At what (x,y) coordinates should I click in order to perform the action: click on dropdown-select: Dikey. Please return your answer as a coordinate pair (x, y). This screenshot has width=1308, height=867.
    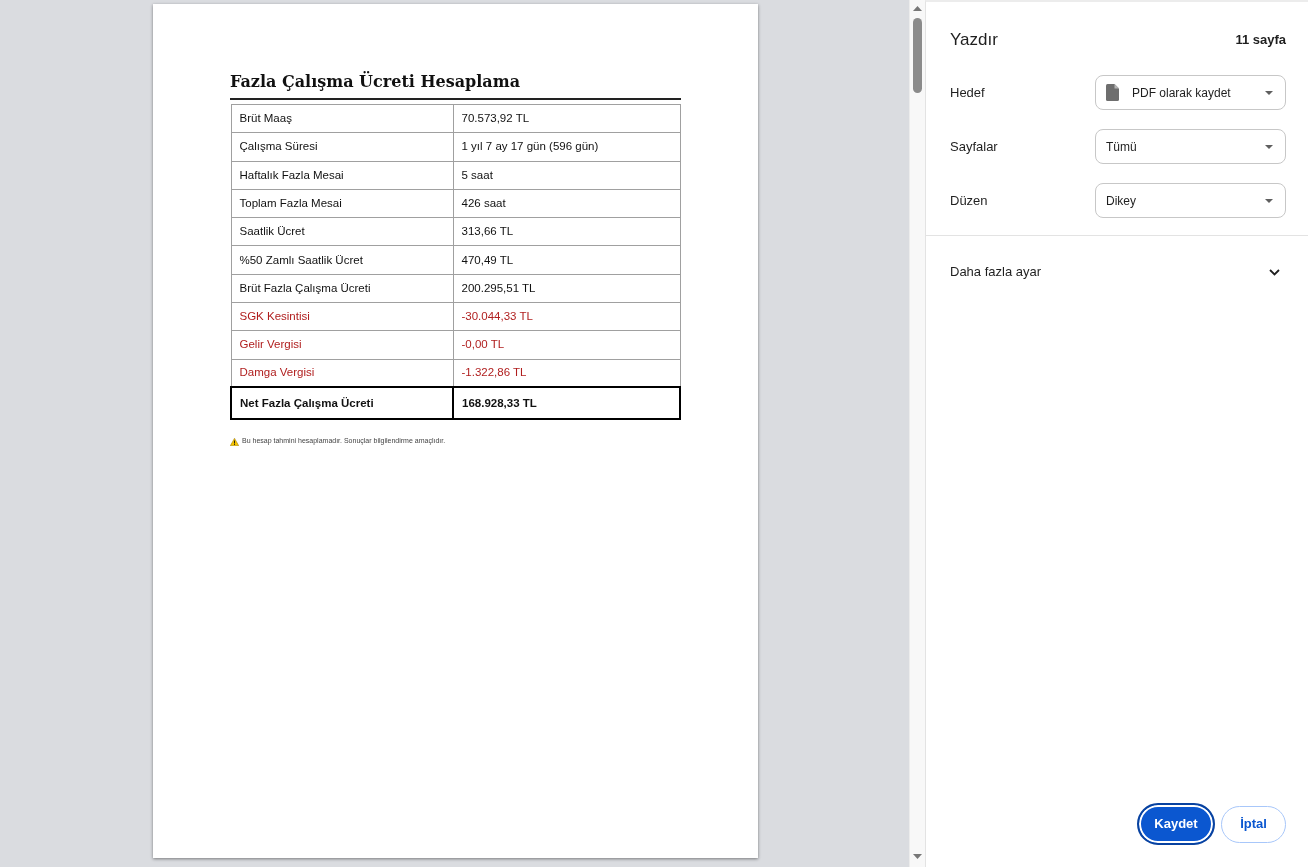
    Looking at the image, I should click on (1190, 200).